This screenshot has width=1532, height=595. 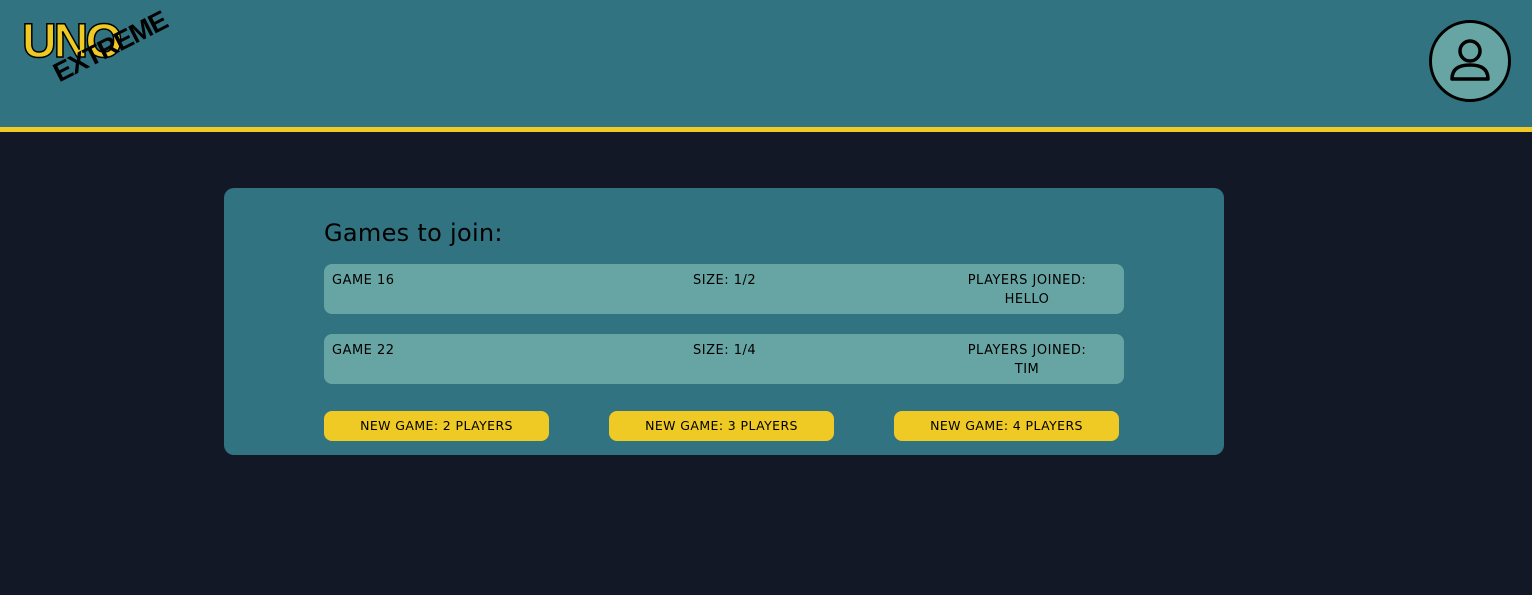 I want to click on user-avatar-button, so click(x=1470, y=61).